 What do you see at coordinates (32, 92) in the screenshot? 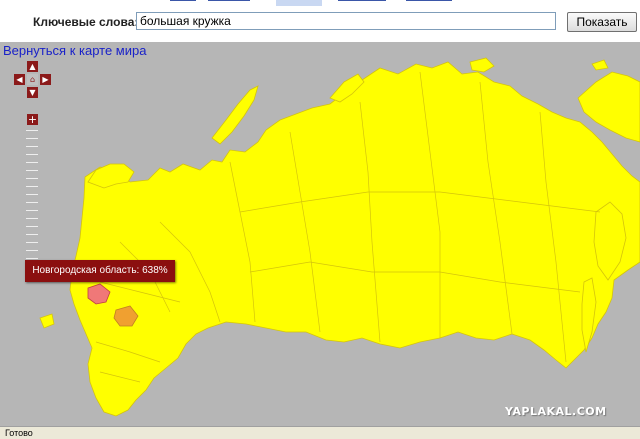
I see `pan-down-icon: ▼` at bounding box center [32, 92].